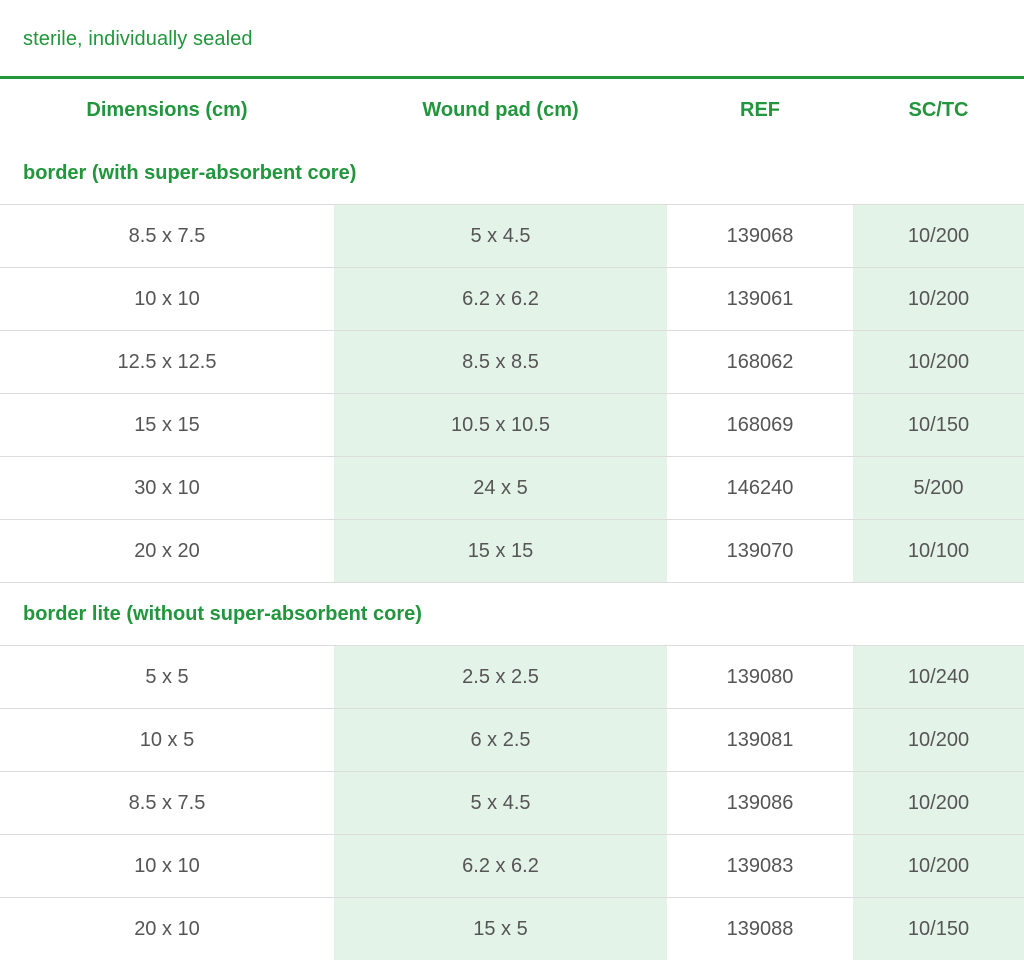 The height and width of the screenshot is (967, 1024). What do you see at coordinates (167, 425) in the screenshot?
I see `cell-dimensions: 15 x 15` at bounding box center [167, 425].